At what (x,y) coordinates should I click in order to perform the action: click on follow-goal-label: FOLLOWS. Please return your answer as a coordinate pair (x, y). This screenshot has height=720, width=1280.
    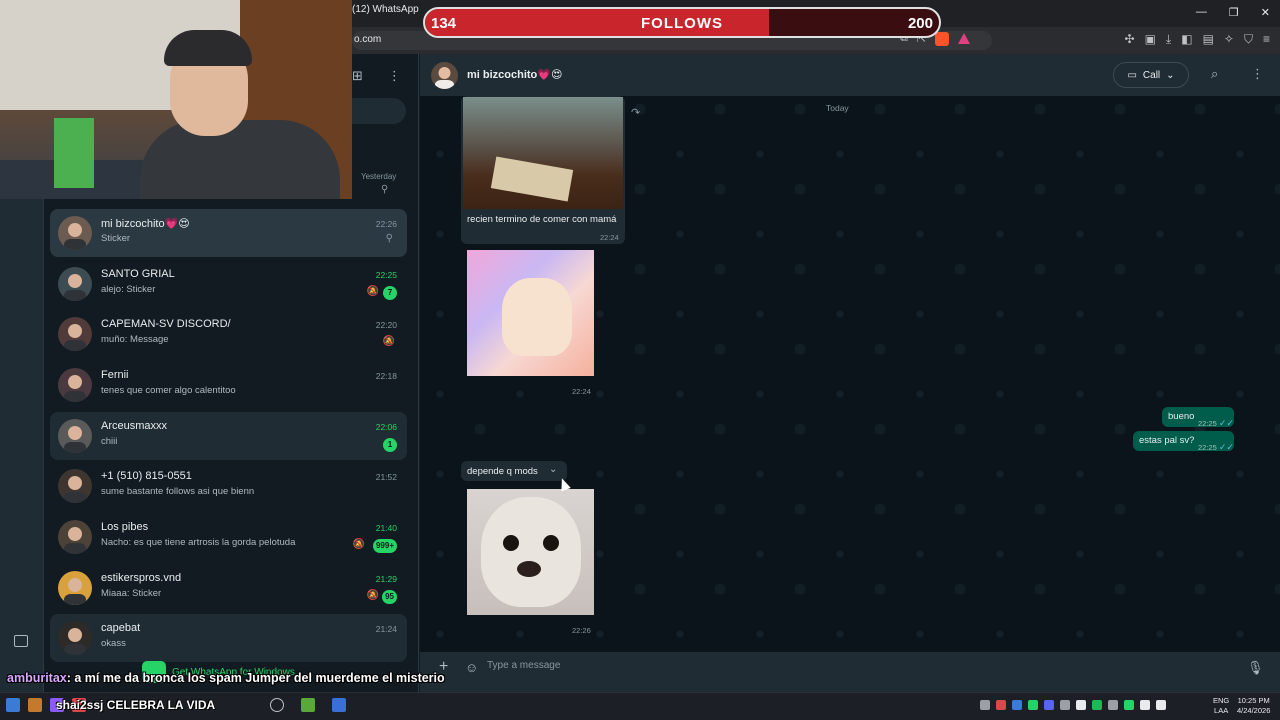
    Looking at the image, I should click on (682, 23).